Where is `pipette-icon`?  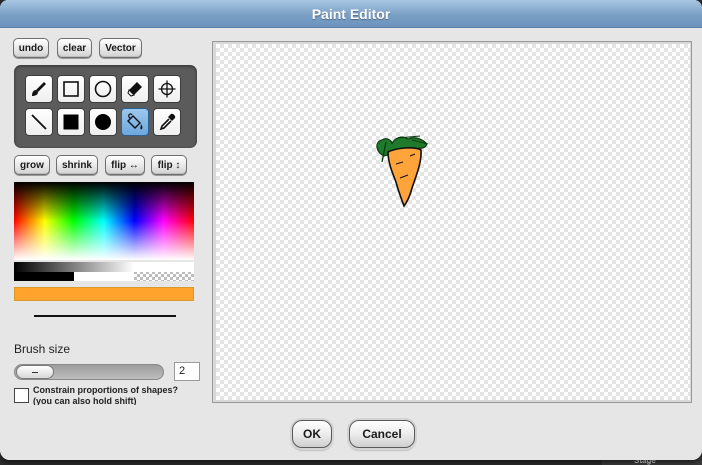 pipette-icon is located at coordinates (167, 122).